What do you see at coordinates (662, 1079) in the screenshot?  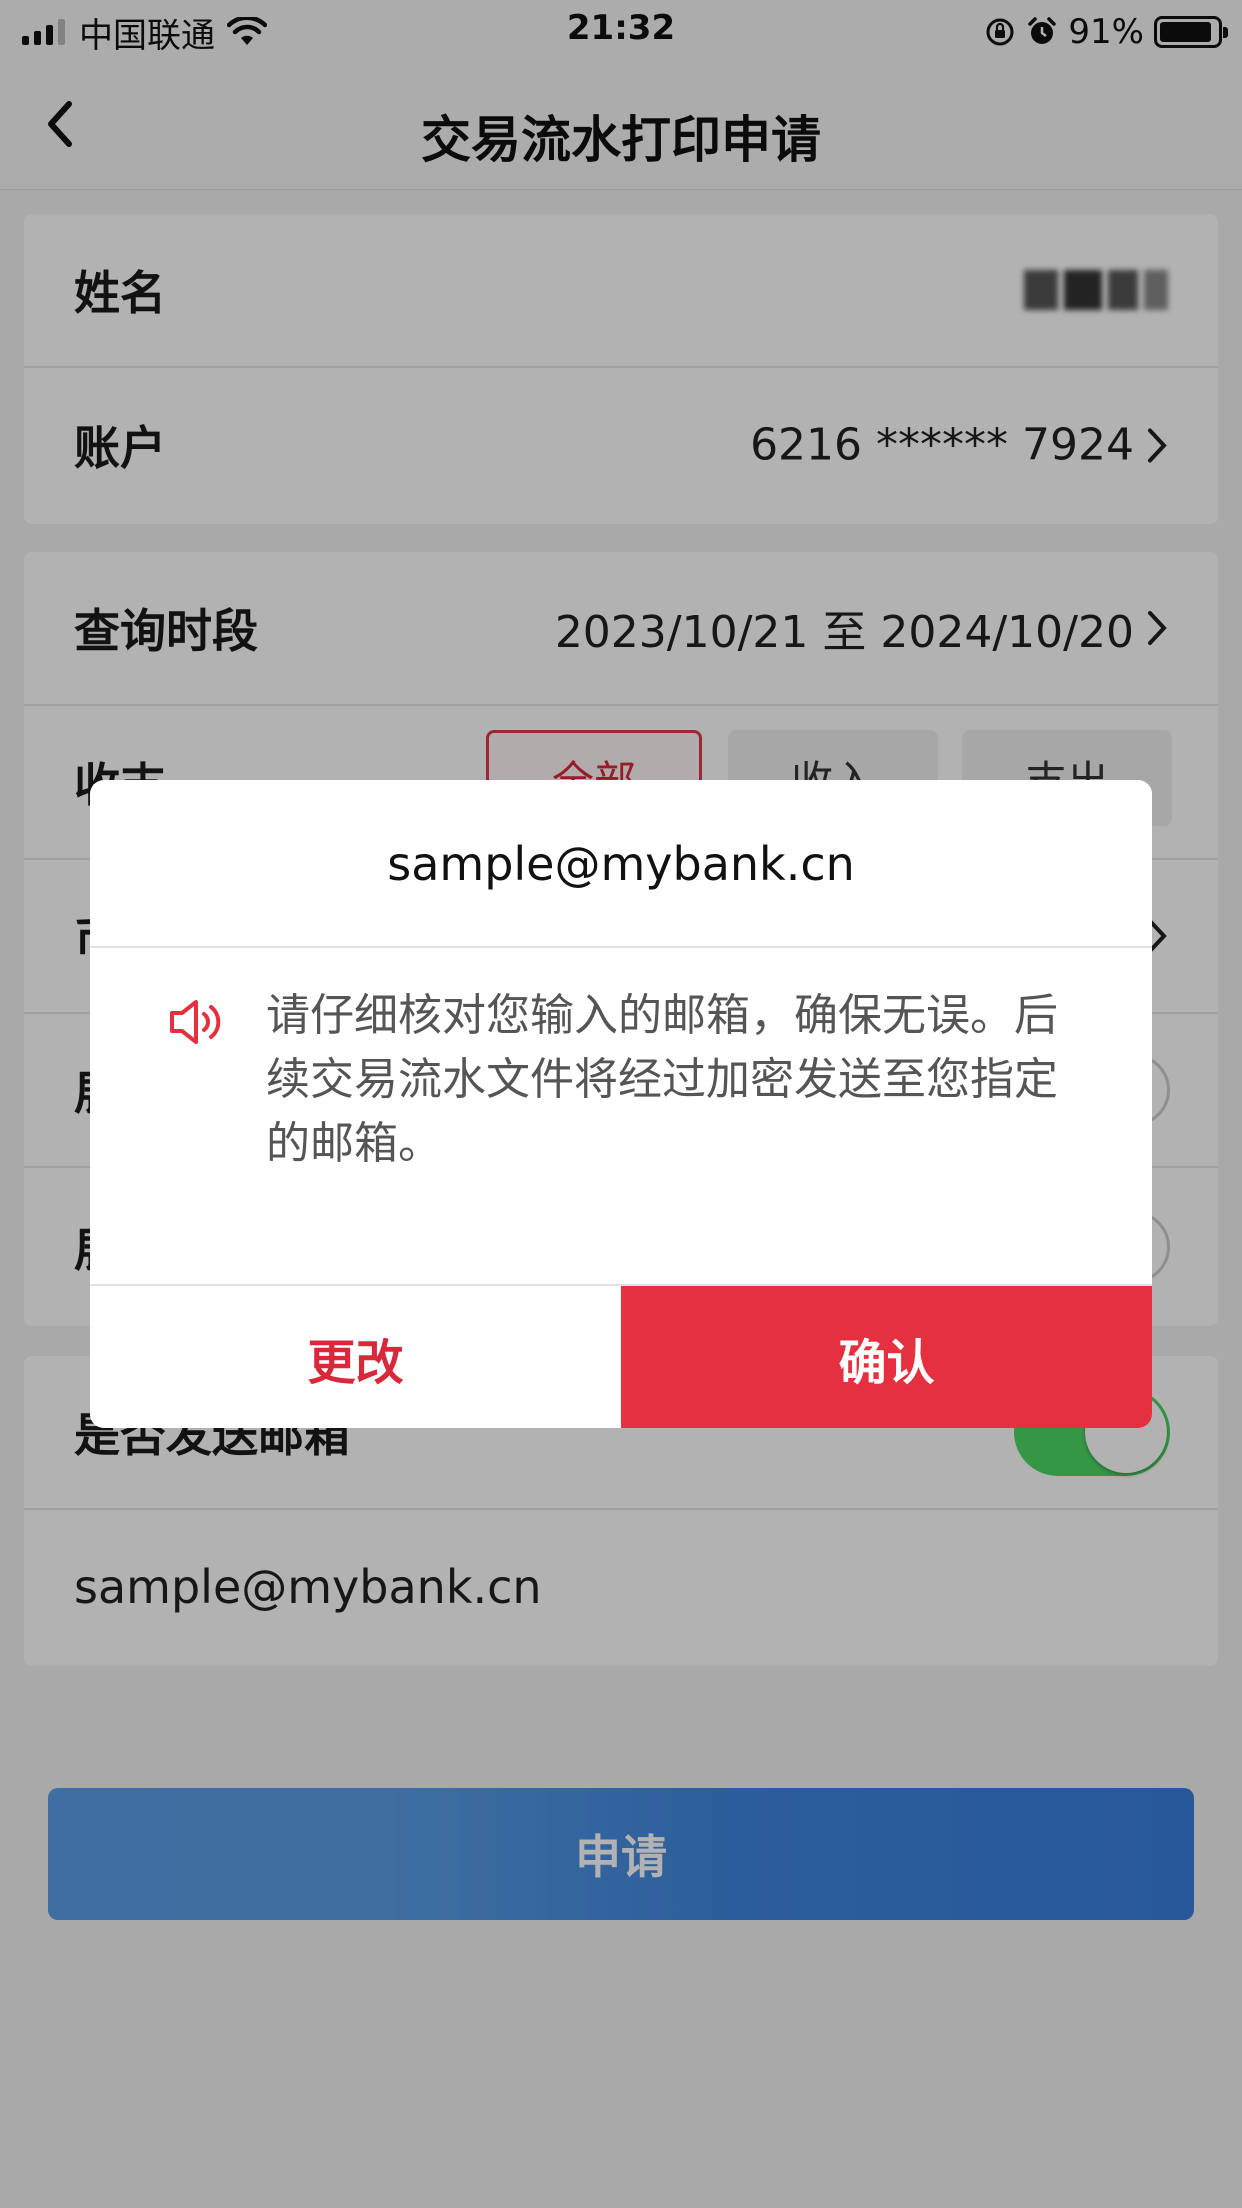 I see `dialog-message: 请仔细核对您输入的邮箱，确保无误。后续交易流水文件将经过加密发送至您指定的邮箱。` at bounding box center [662, 1079].